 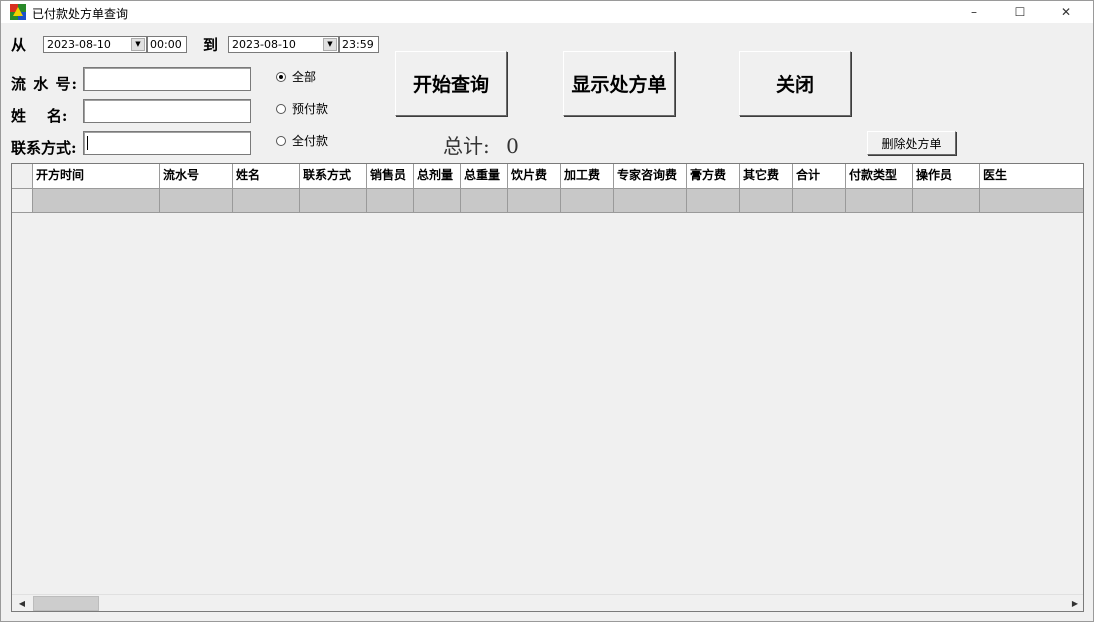 I want to click on text-caret, so click(x=87, y=143).